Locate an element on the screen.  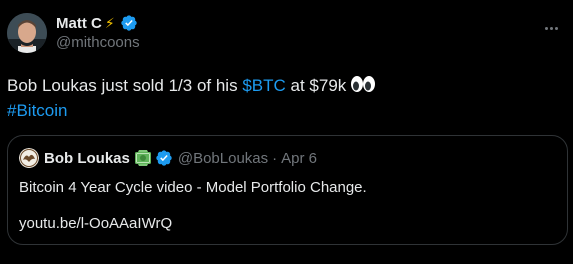
author-display-name: Matt C is located at coordinates (79, 23).